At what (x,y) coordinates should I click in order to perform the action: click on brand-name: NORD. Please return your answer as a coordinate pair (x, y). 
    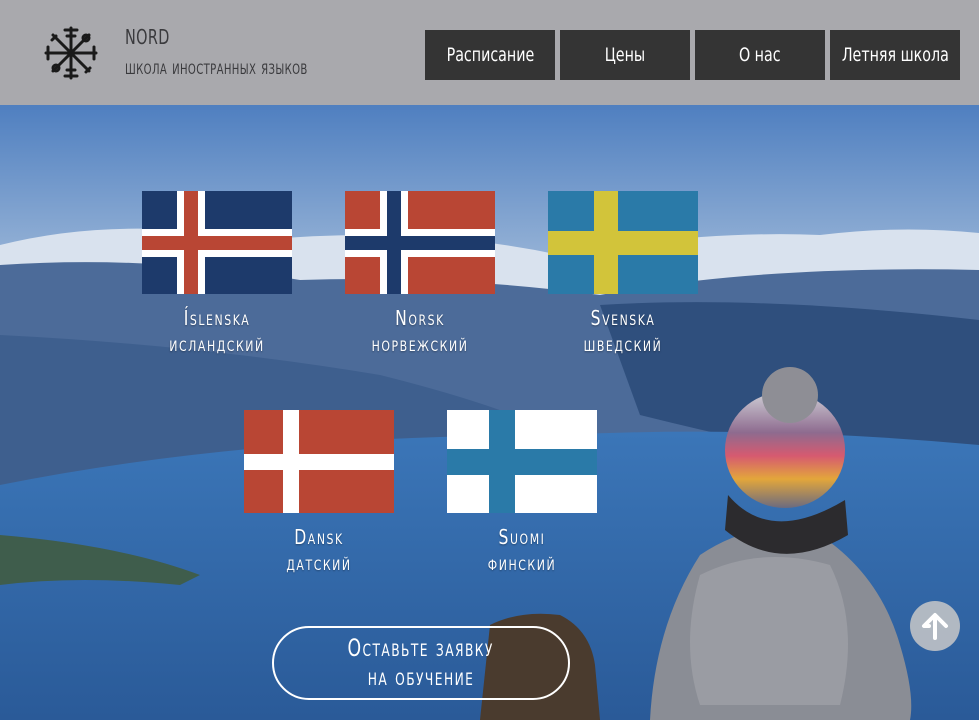
    Looking at the image, I should click on (147, 37).